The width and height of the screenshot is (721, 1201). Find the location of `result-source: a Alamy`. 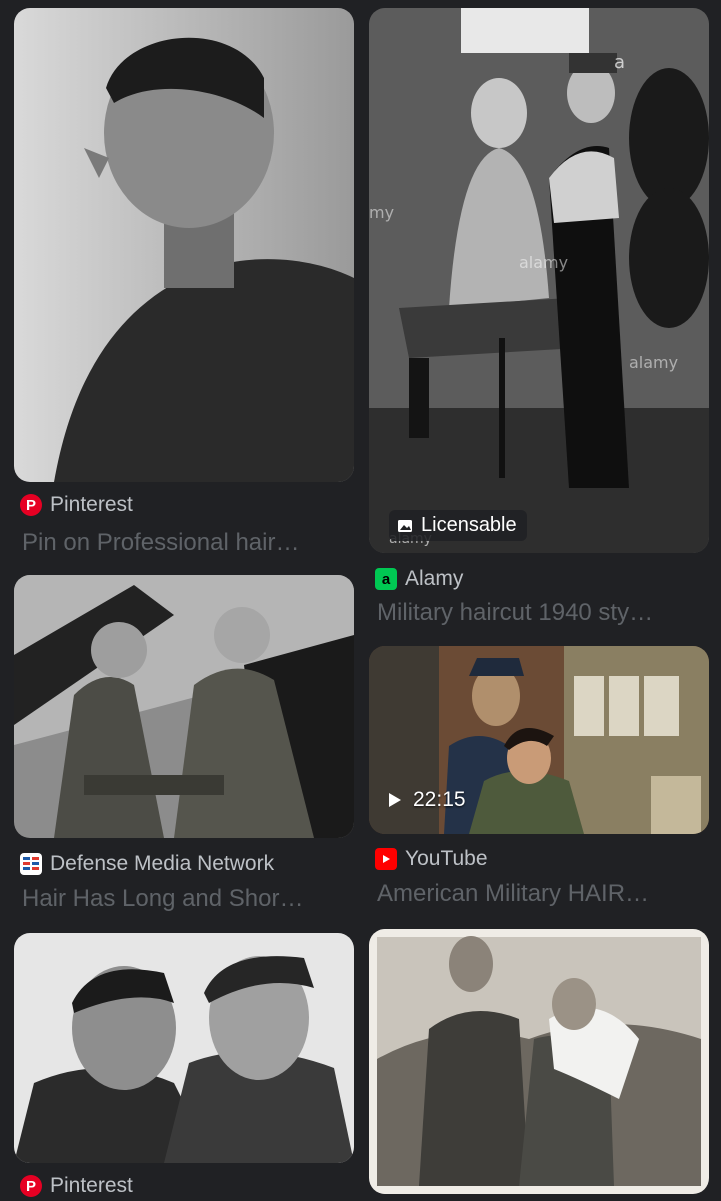

result-source: a Alamy is located at coordinates (419, 579).